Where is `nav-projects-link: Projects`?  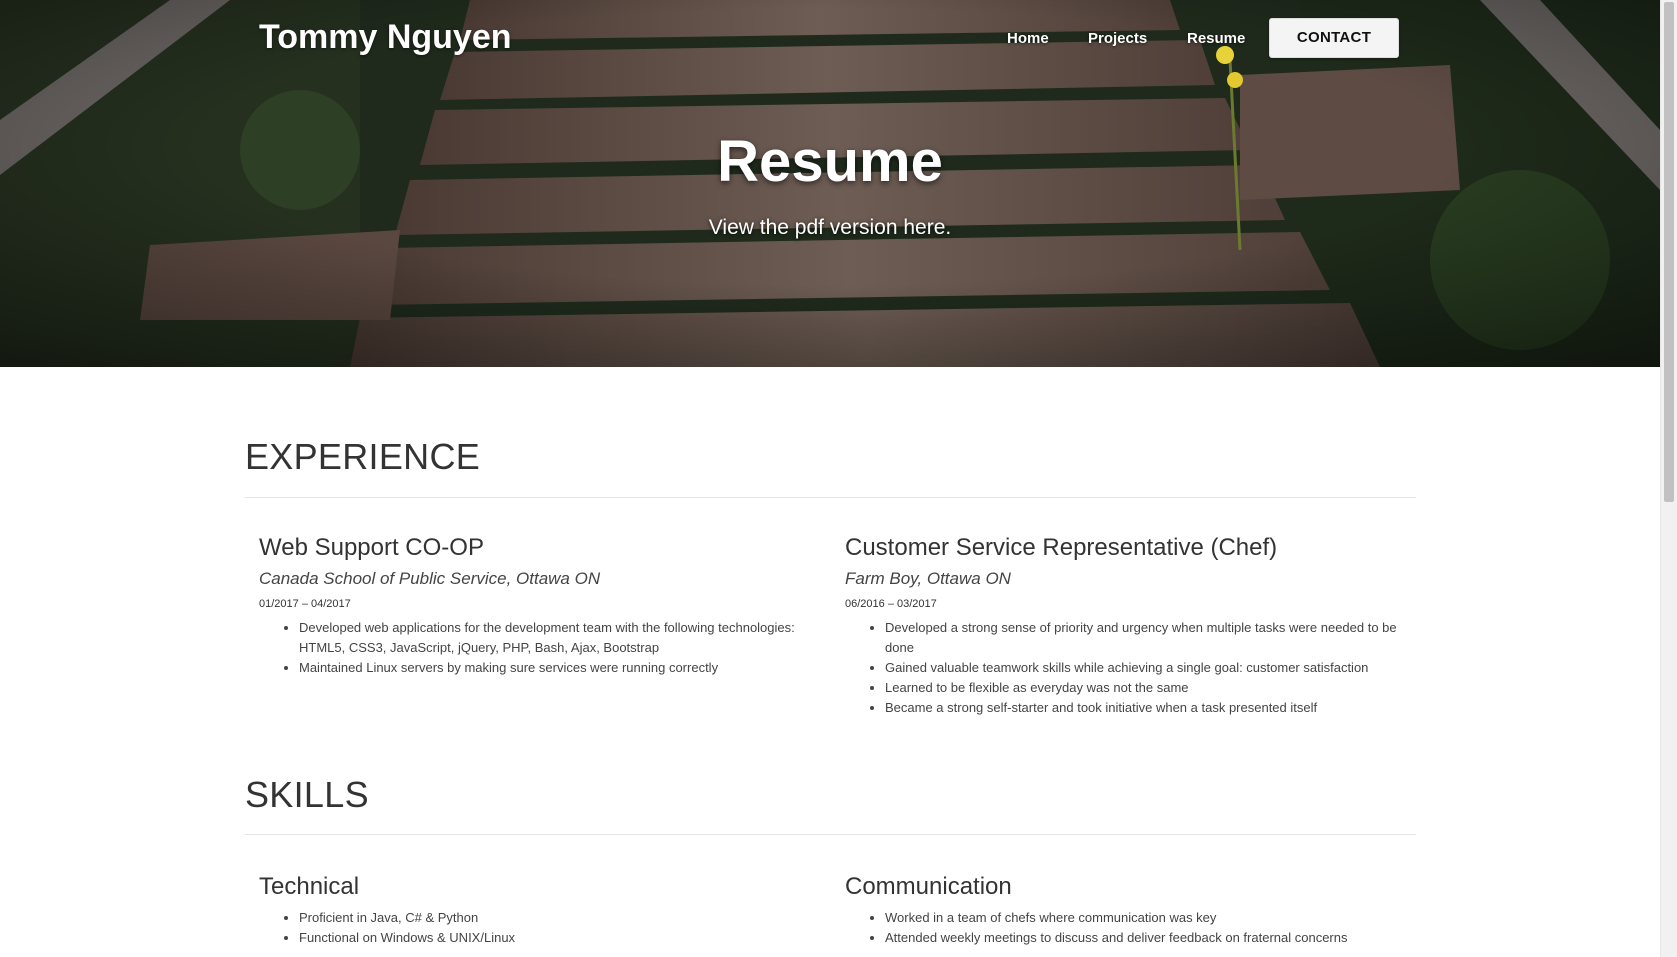
nav-projects-link: Projects is located at coordinates (1117, 38).